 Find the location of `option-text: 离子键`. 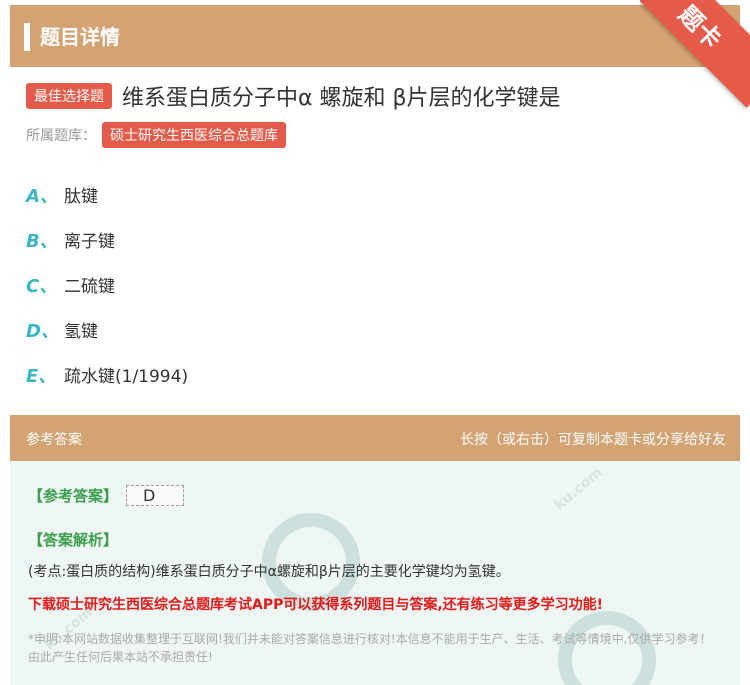

option-text: 离子键 is located at coordinates (89, 242).